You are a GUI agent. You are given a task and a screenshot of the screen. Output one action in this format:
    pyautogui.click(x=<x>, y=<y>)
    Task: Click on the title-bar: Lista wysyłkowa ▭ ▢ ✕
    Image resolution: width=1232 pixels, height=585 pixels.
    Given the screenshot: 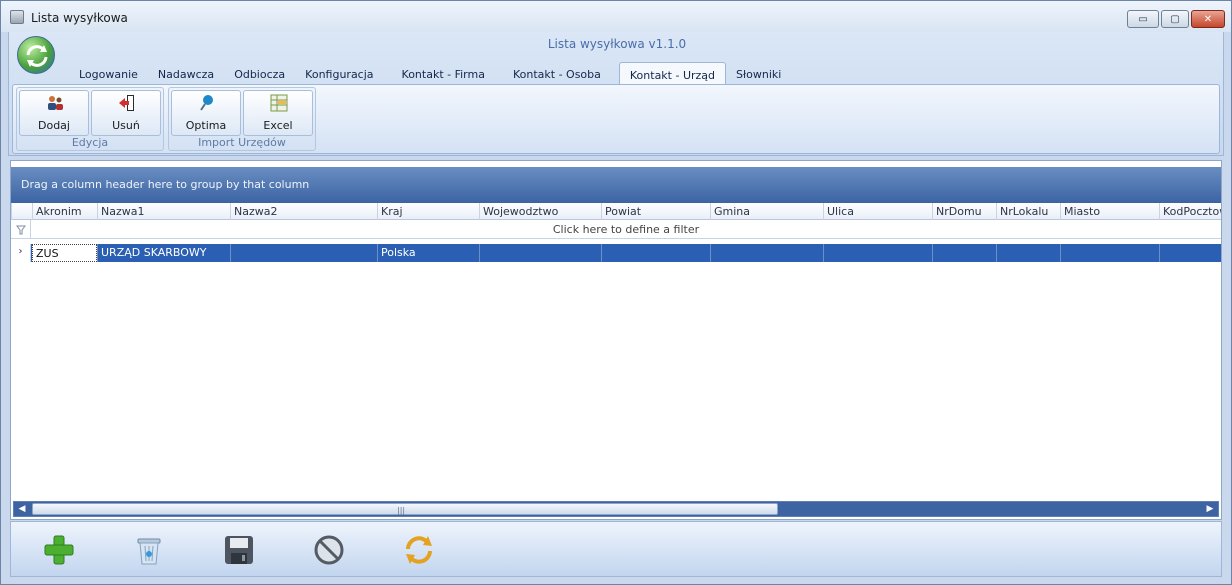 What is the action you would take?
    pyautogui.click(x=616, y=16)
    